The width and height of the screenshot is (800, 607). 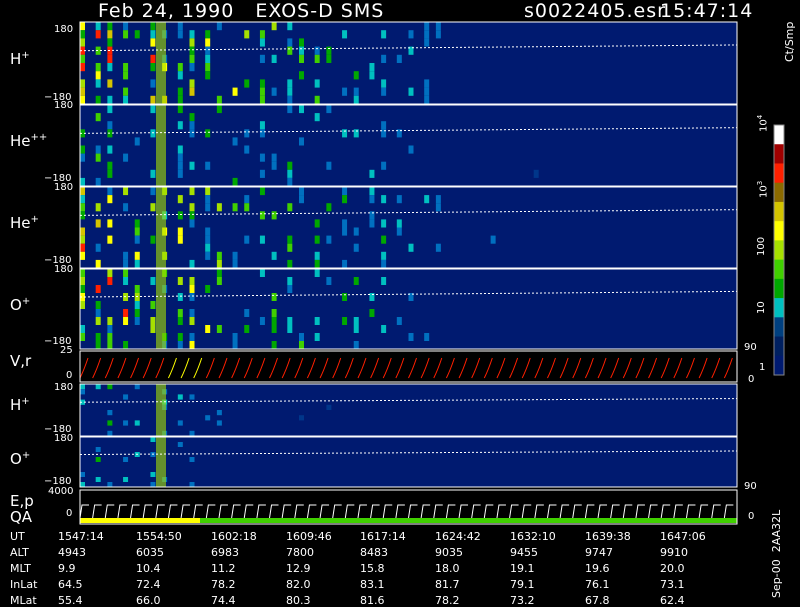 I want to click on right-tick-ep-bottom: 0, so click(x=751, y=516).